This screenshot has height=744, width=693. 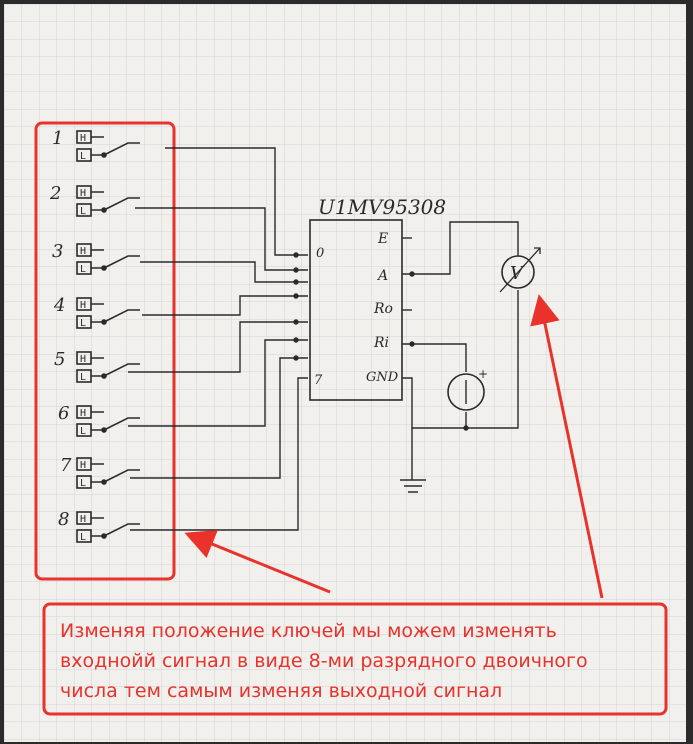 What do you see at coordinates (63, 413) in the screenshot?
I see `switch-number: 6` at bounding box center [63, 413].